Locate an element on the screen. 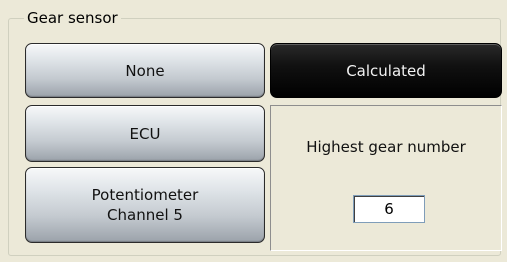  ecu-button: ECU is located at coordinates (145, 133).